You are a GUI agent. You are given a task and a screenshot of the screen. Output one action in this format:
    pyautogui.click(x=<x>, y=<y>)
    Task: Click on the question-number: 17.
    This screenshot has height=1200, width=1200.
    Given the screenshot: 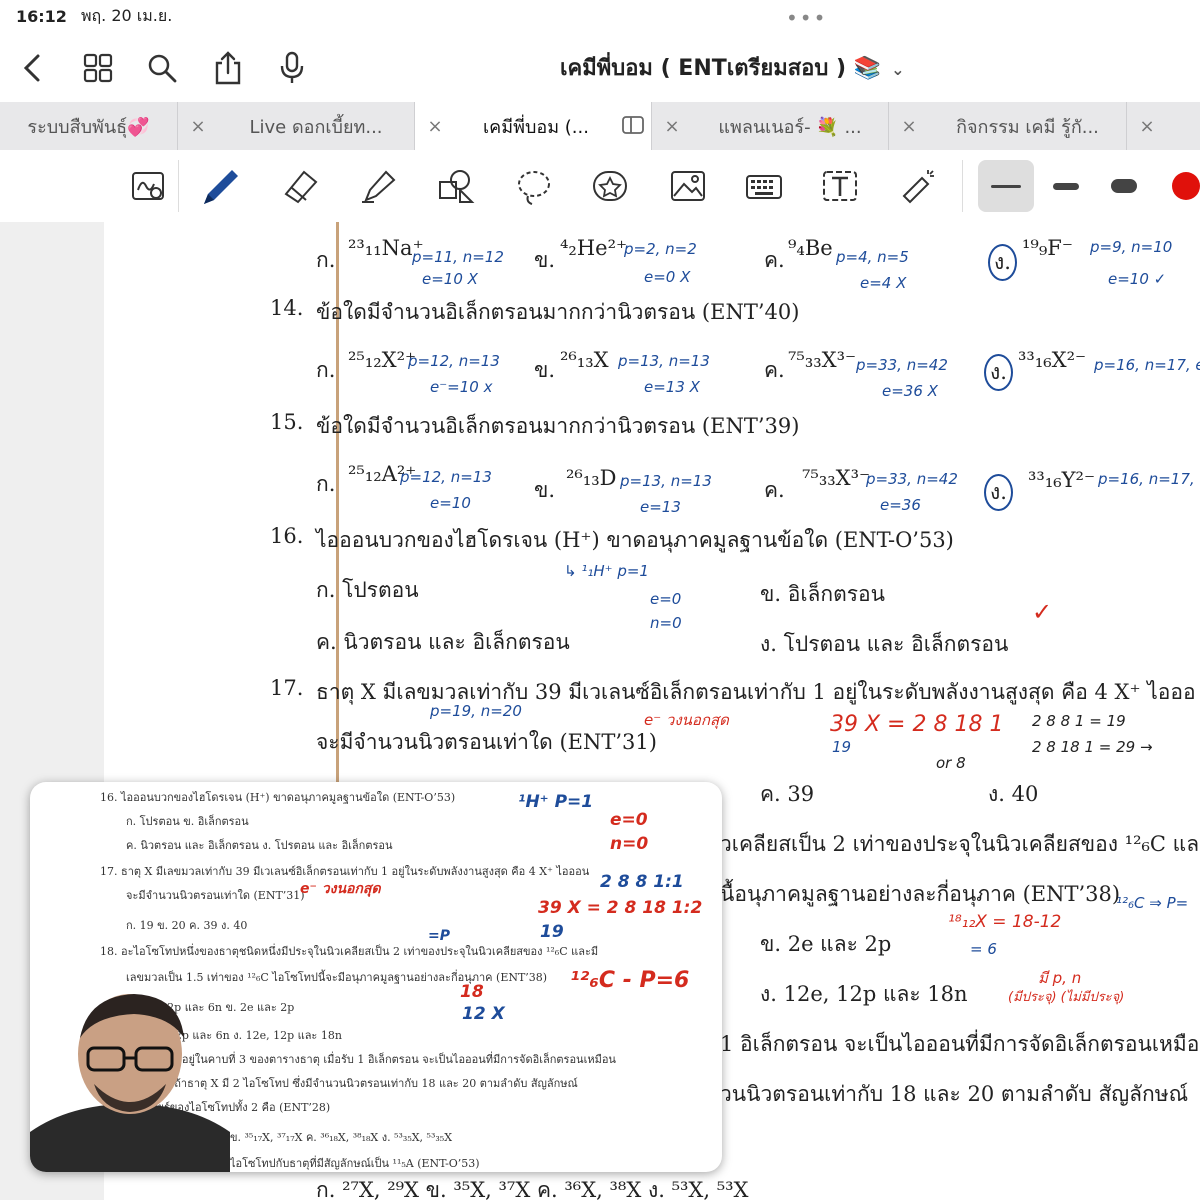 What is the action you would take?
    pyautogui.click(x=287, y=688)
    